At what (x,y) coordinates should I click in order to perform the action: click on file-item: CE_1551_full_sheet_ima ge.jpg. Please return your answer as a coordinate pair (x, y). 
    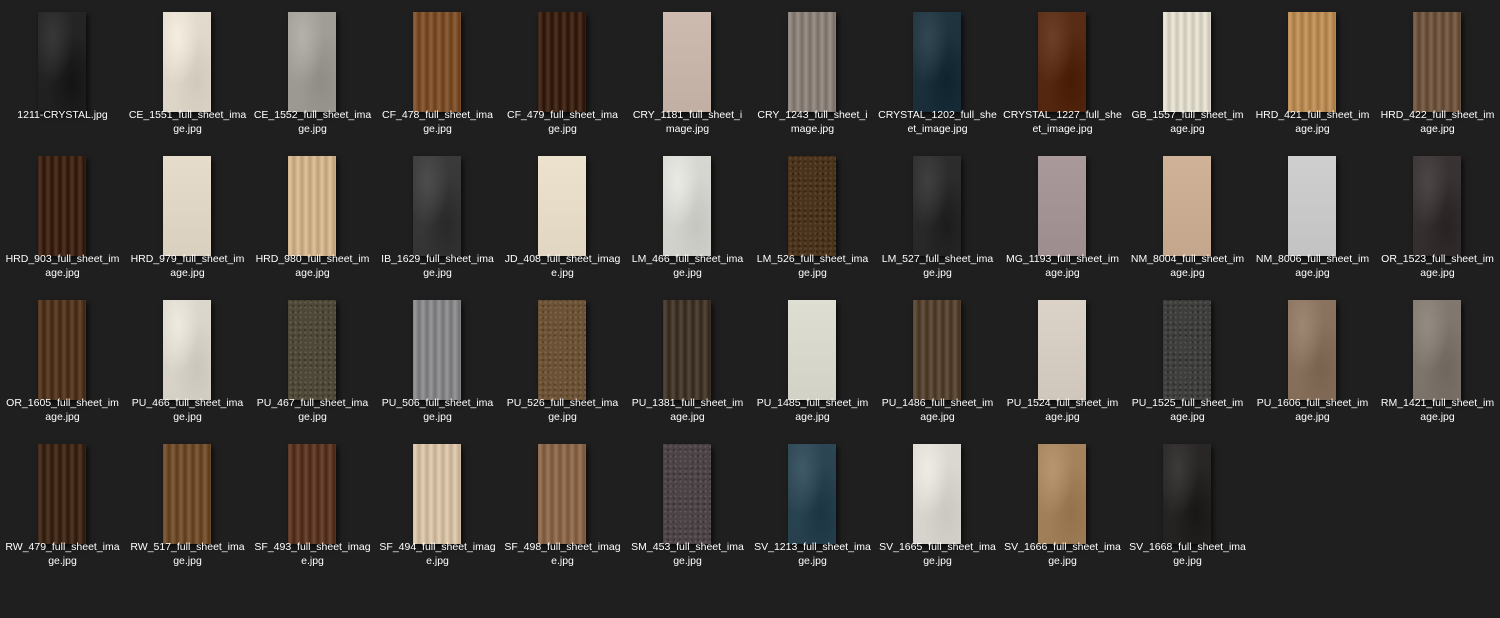
    Looking at the image, I should click on (187, 72).